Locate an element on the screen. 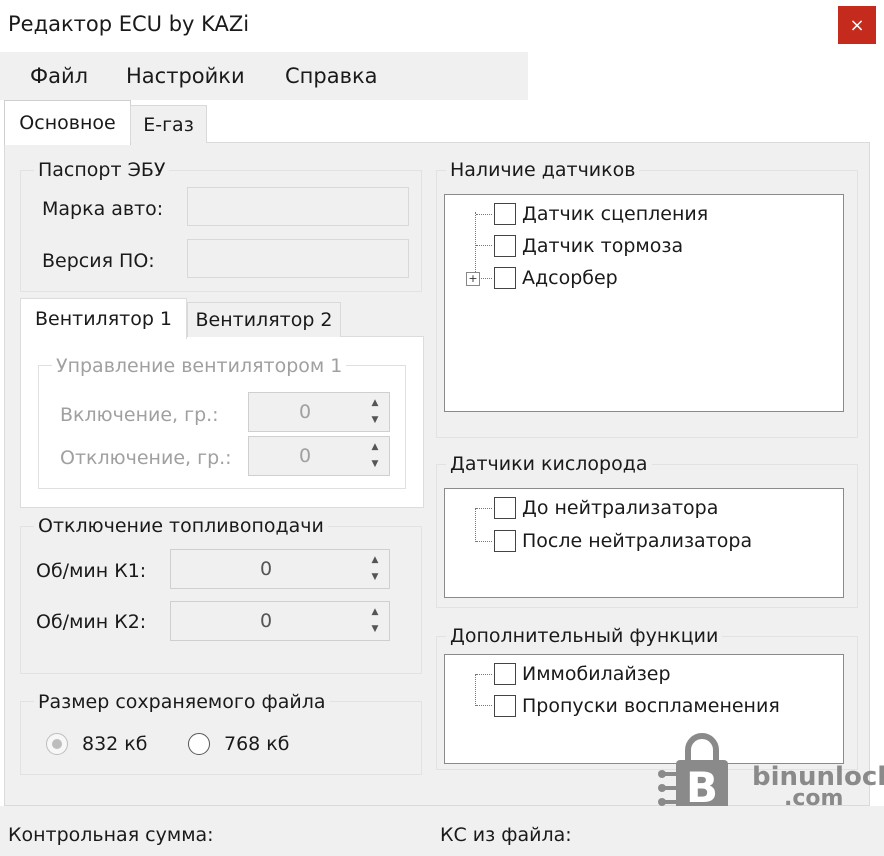  radio-768kb-label: 768 кб is located at coordinates (257, 744).